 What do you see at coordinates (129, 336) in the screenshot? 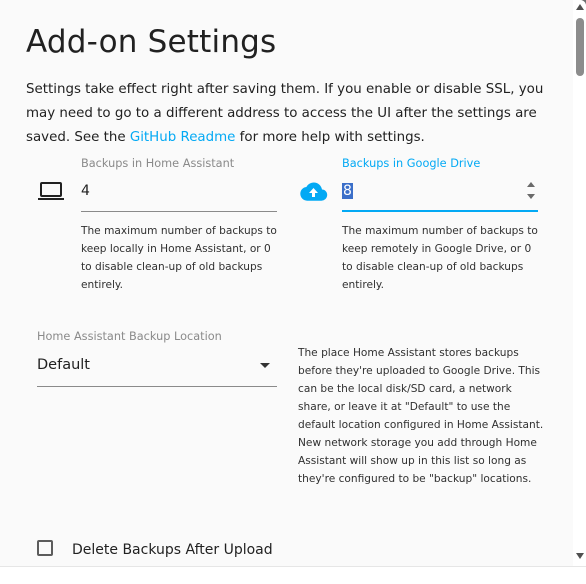
I see `backup-location-label: Home Assistant Backup Location` at bounding box center [129, 336].